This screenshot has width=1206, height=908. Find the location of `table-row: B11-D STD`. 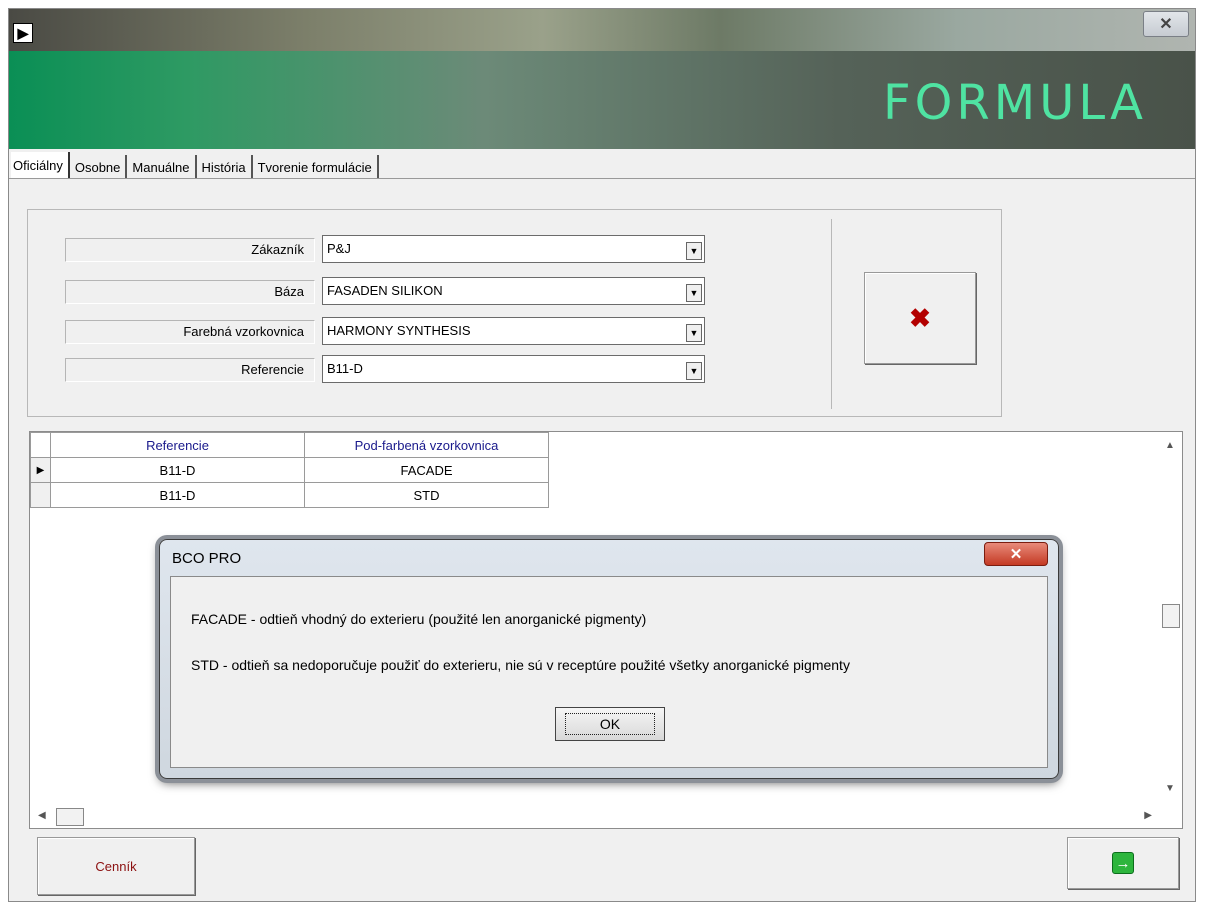

table-row: B11-D STD is located at coordinates (289, 495).